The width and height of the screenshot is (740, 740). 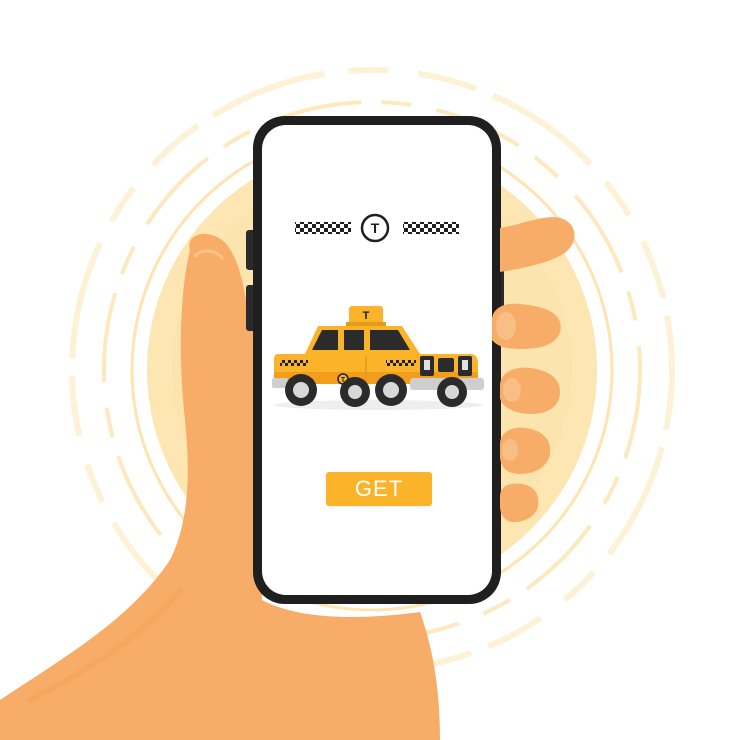 What do you see at coordinates (323, 228) in the screenshot?
I see `checker-stripe-left` at bounding box center [323, 228].